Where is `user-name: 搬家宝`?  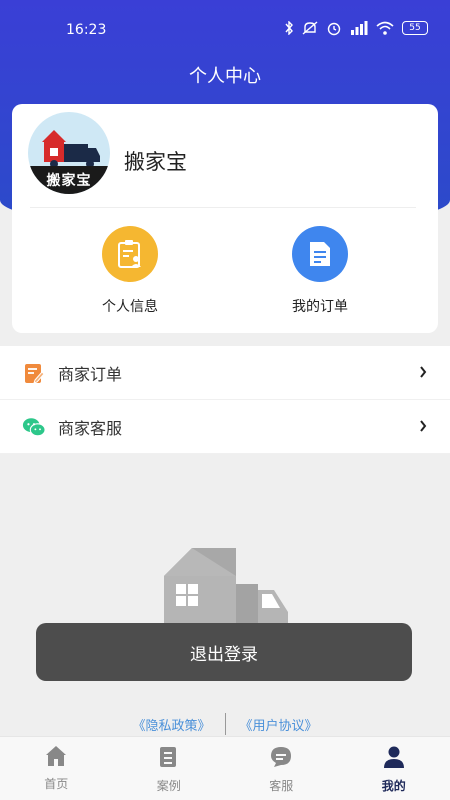
user-name: 搬家宝 is located at coordinates (155, 162).